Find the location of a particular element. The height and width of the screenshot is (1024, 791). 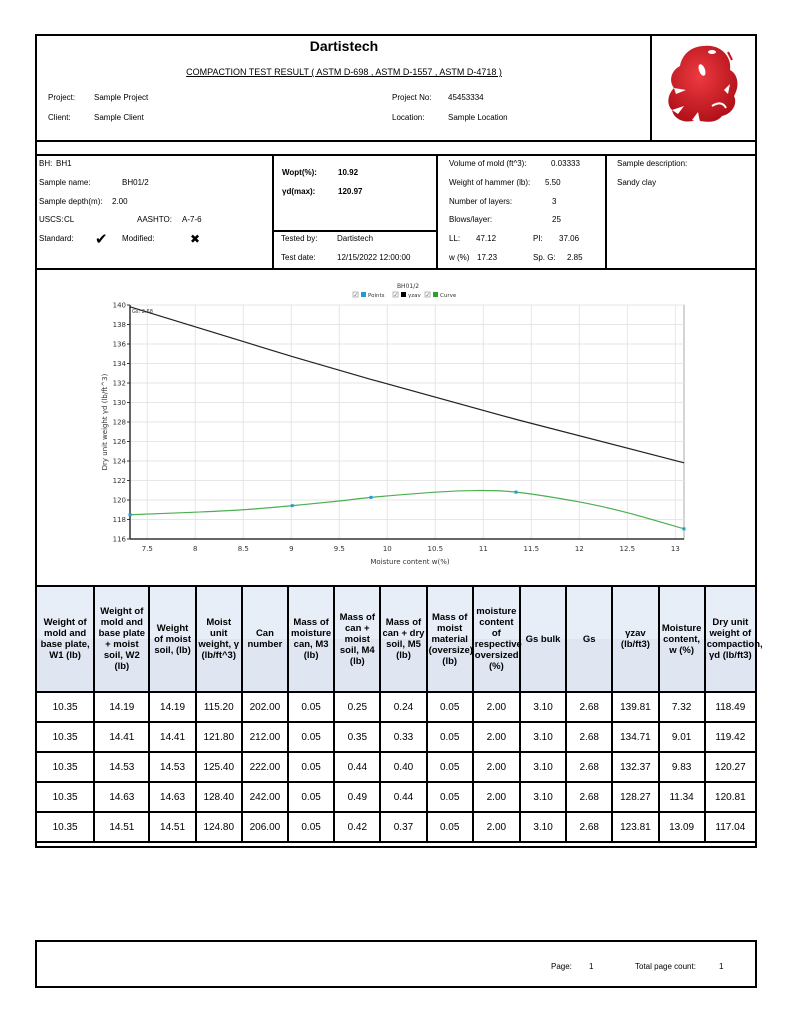

page-number: 1 is located at coordinates (591, 966).